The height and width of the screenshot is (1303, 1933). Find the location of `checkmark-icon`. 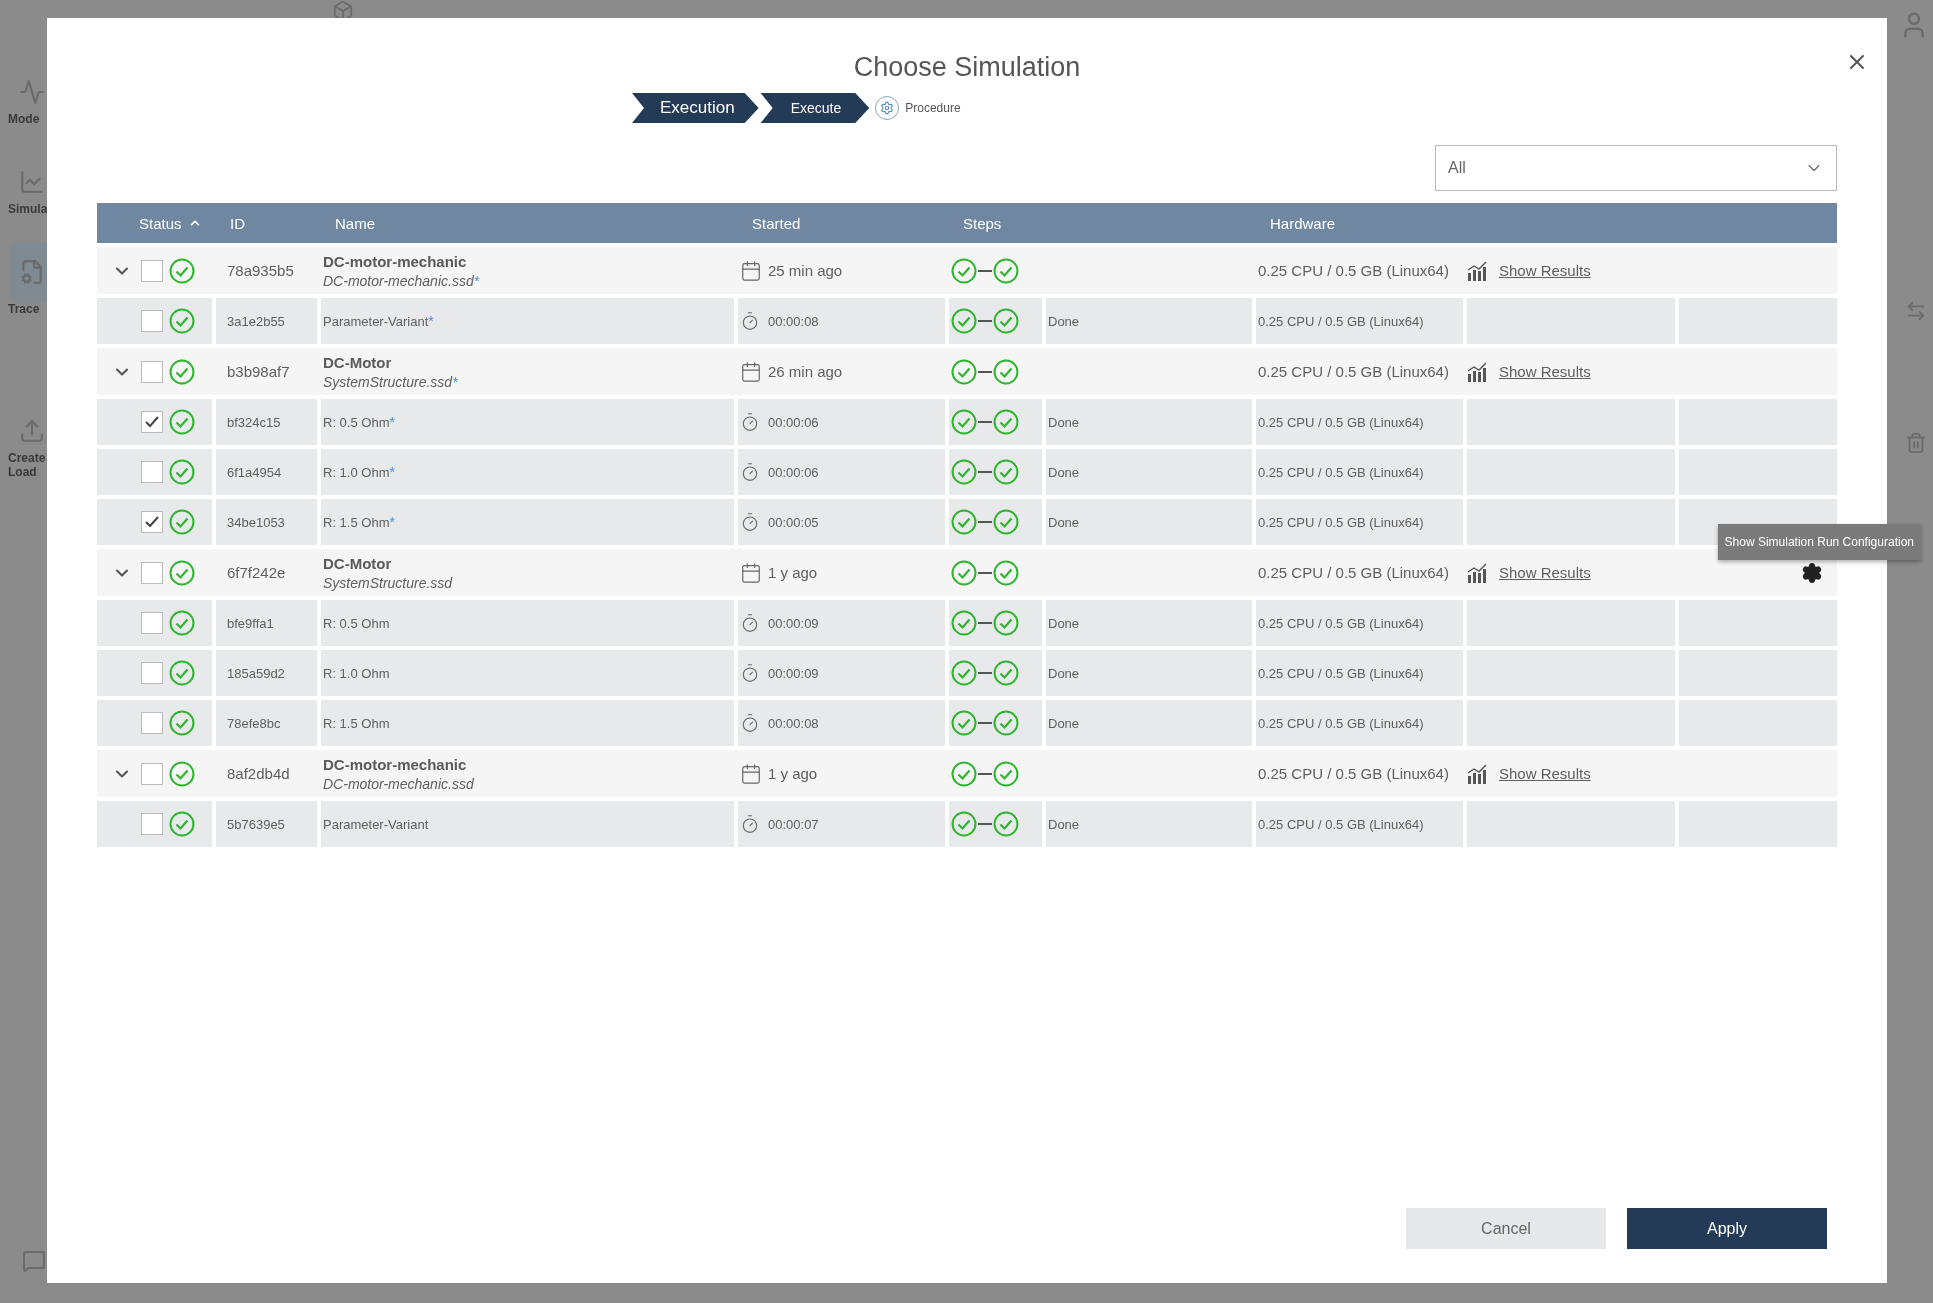

checkmark-icon is located at coordinates (152, 422).